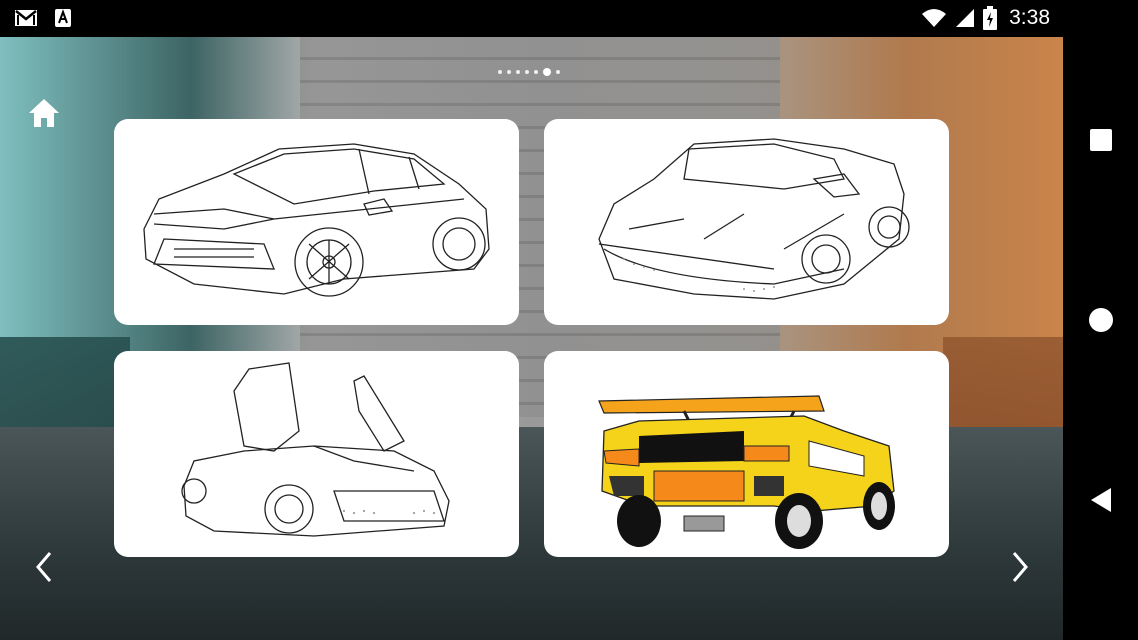 Image resolution: width=1138 pixels, height=640 pixels. What do you see at coordinates (63, 18) in the screenshot?
I see `app-a-icon` at bounding box center [63, 18].